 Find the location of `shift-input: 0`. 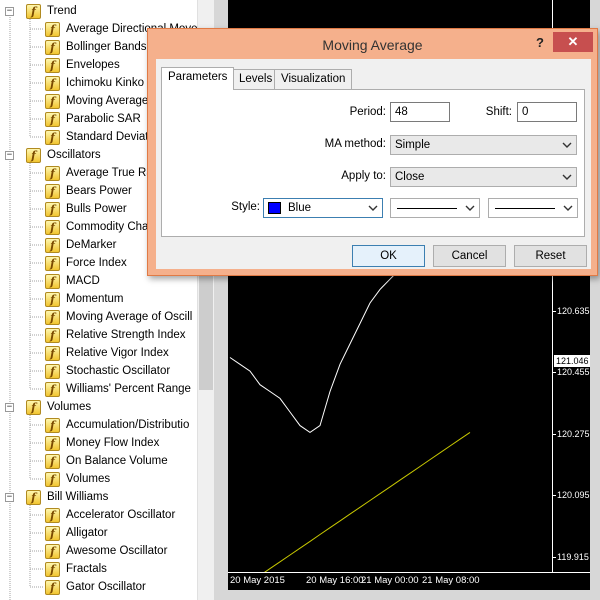

shift-input: 0 is located at coordinates (547, 112).